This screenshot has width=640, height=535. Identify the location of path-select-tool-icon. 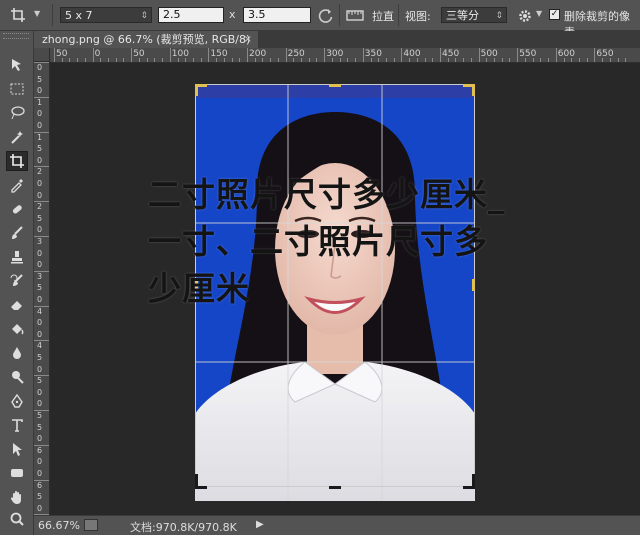
(17, 449).